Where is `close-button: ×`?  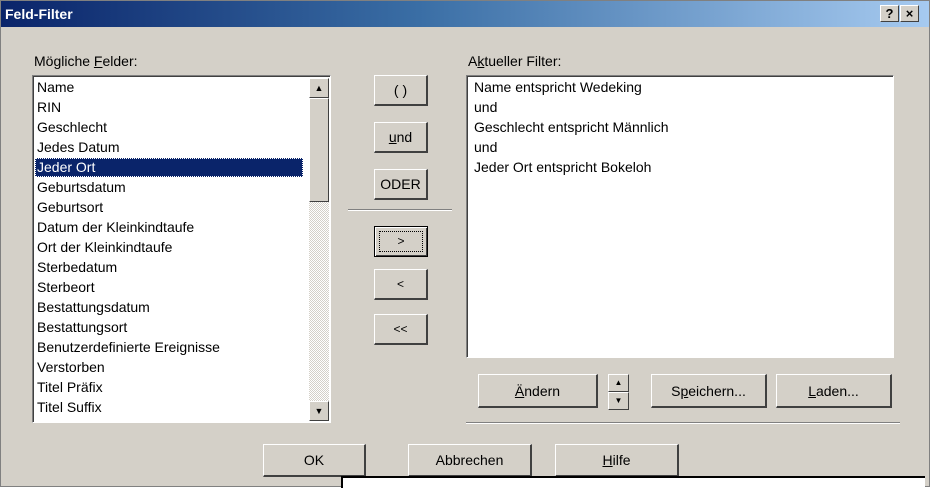 close-button: × is located at coordinates (909, 13).